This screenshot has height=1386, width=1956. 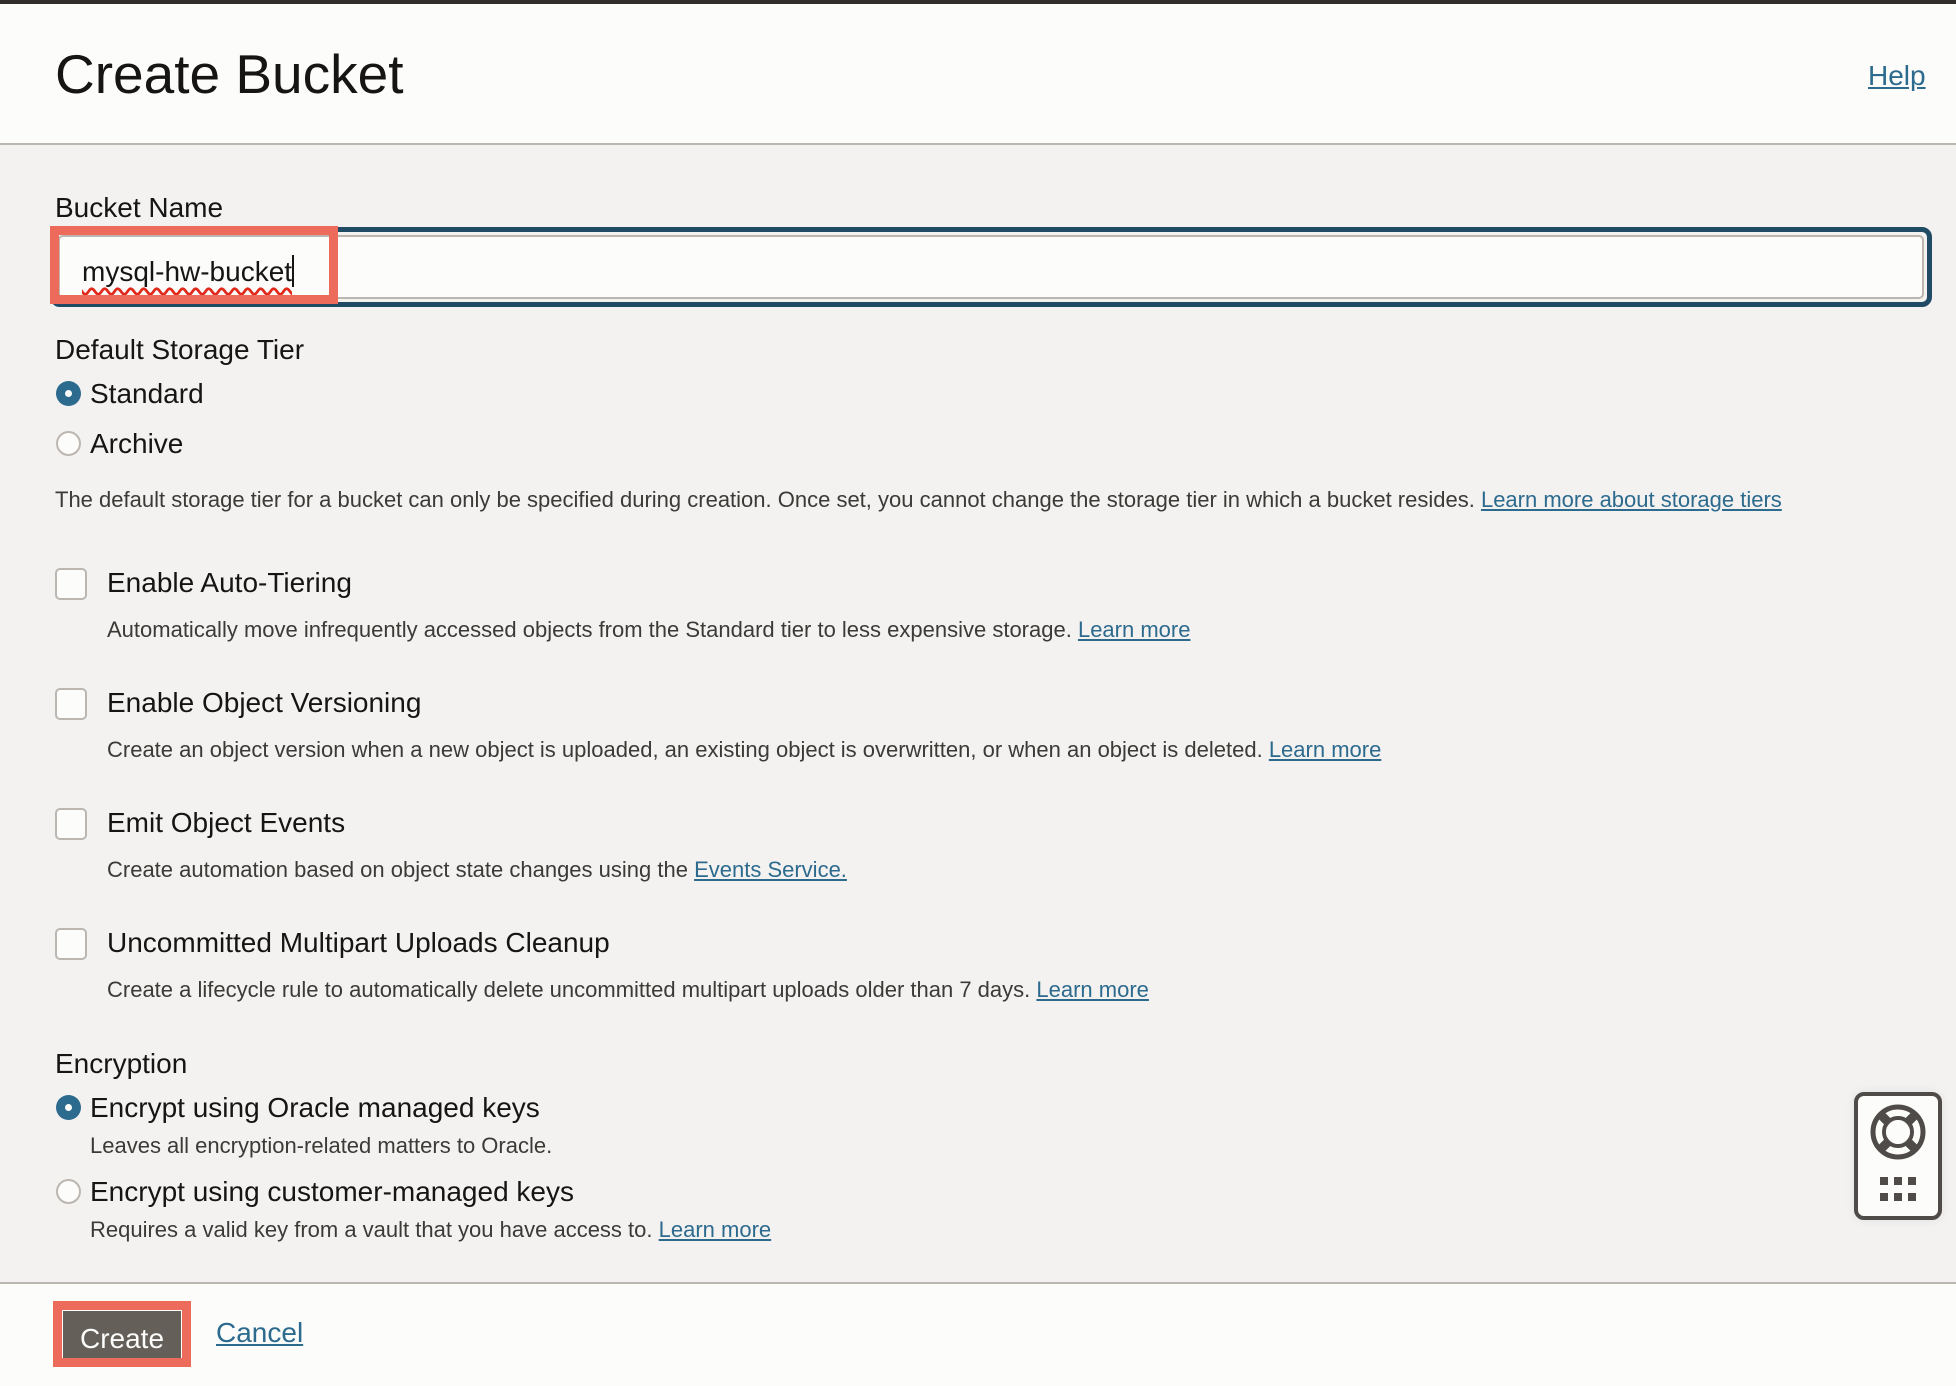 I want to click on grid-dots-icon, so click(x=1898, y=1189).